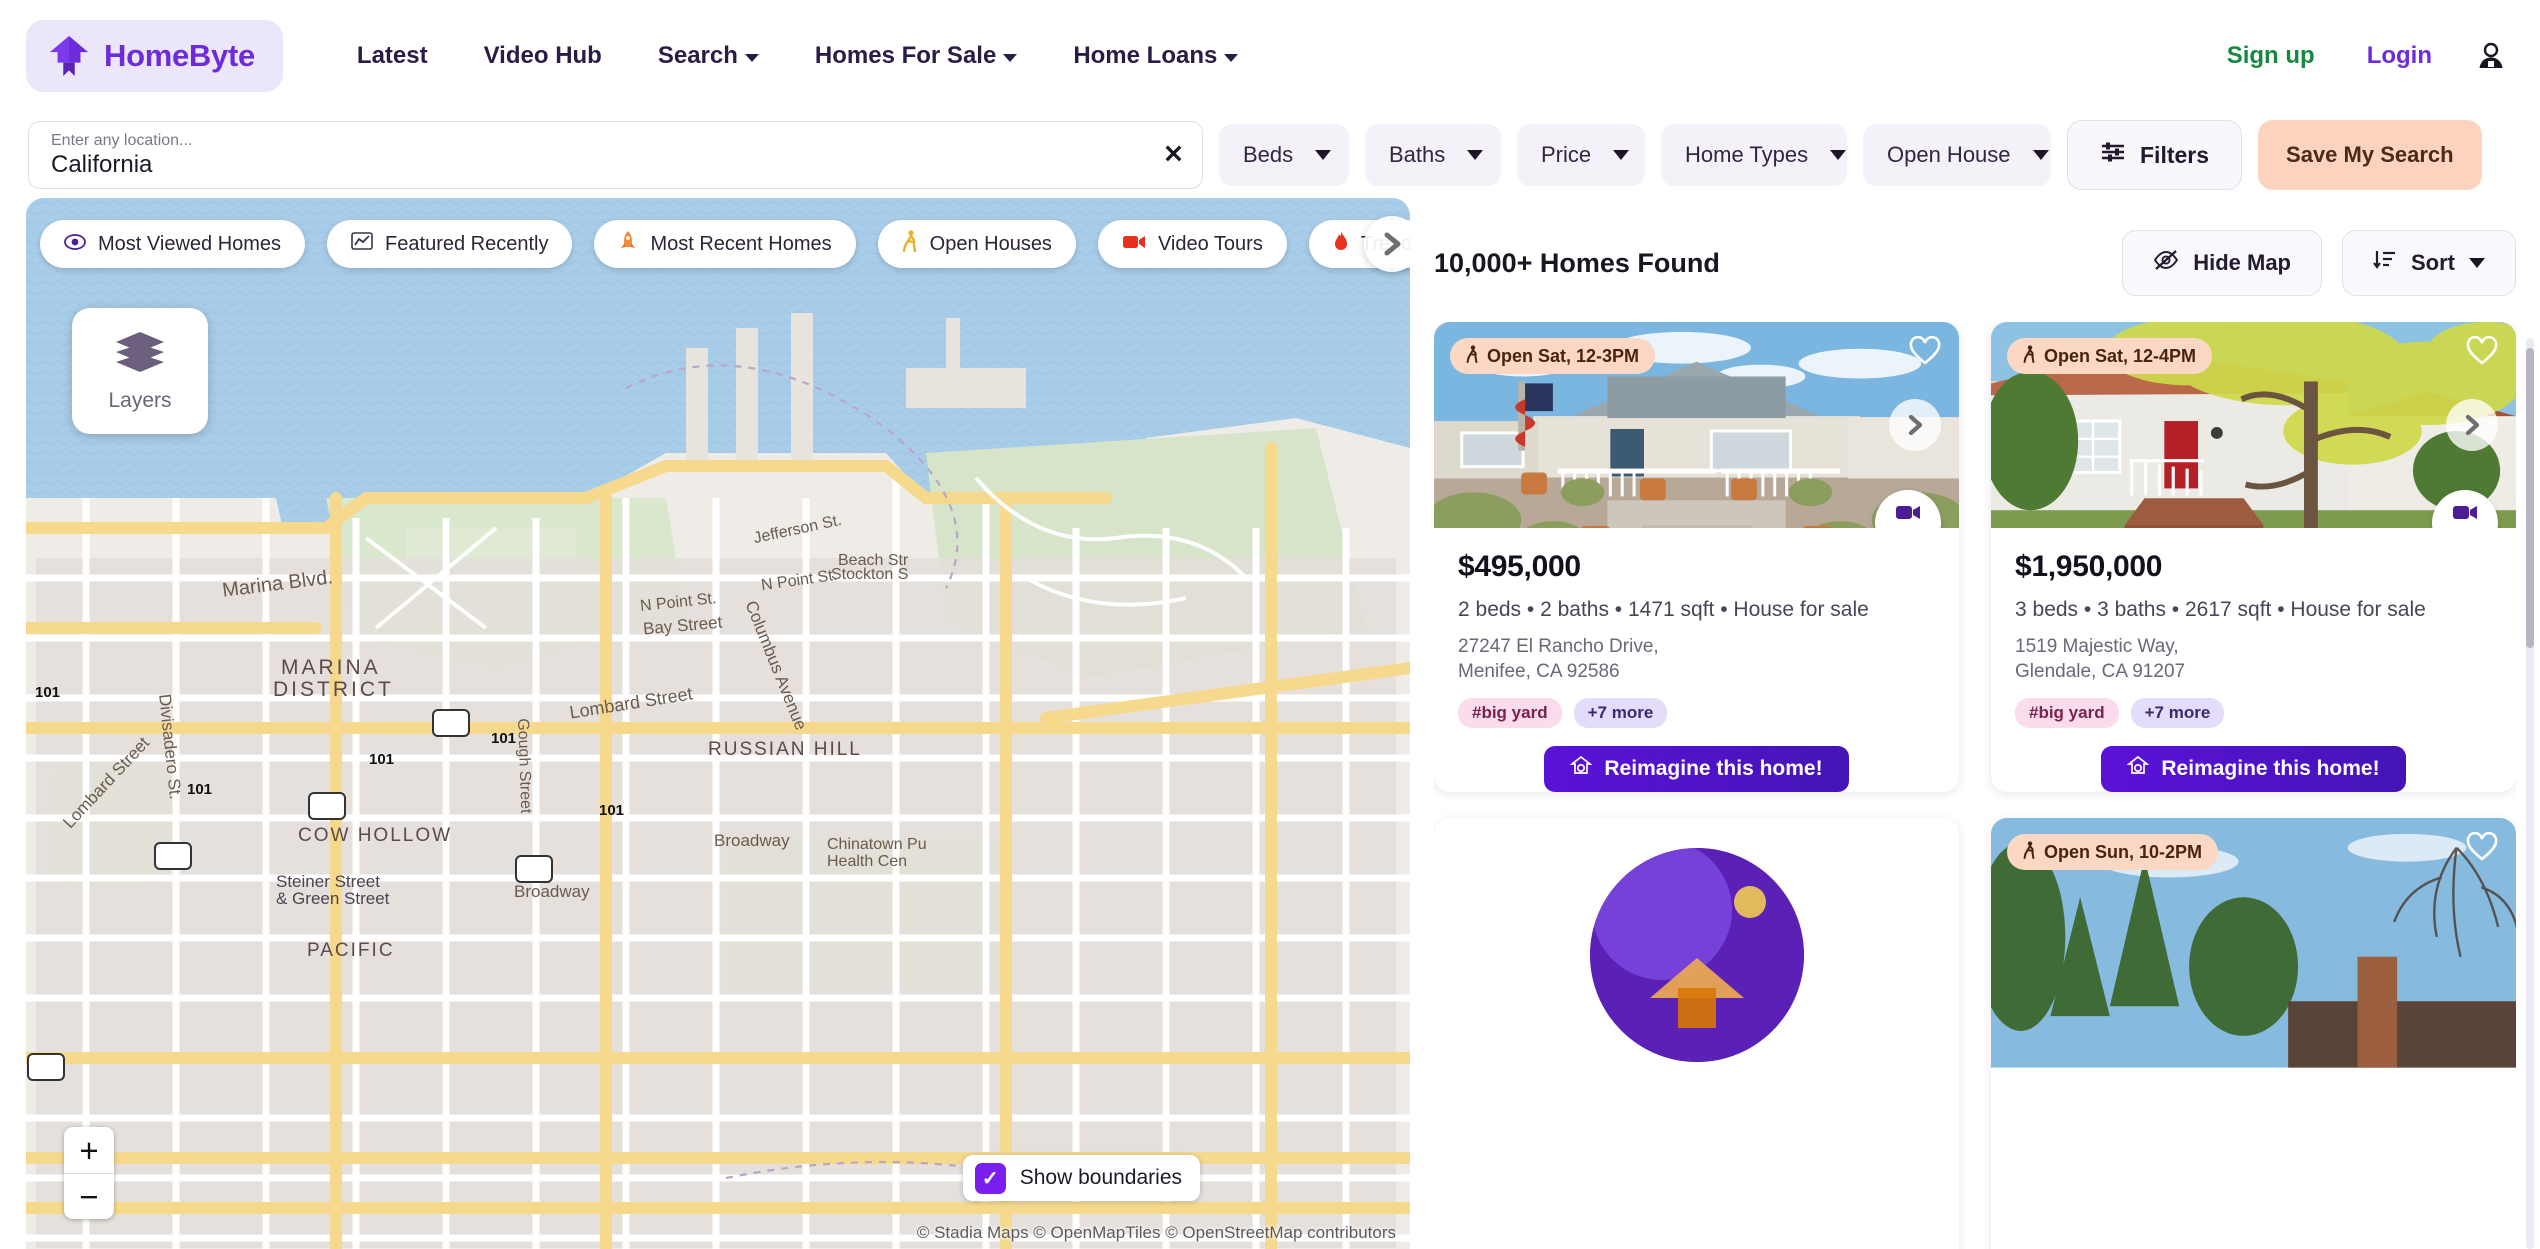 The width and height of the screenshot is (2540, 1249). I want to click on chip-featured-recently: Featured Recently, so click(450, 244).